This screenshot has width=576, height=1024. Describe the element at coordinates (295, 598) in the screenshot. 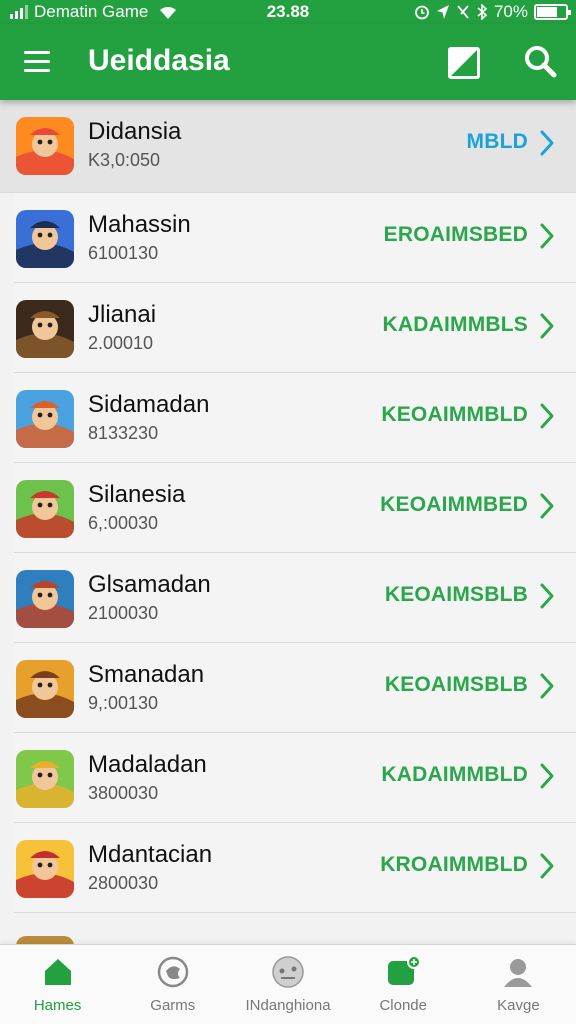

I see `game-row: Glsamadan 2100030 KEOAIMSBLB` at that location.